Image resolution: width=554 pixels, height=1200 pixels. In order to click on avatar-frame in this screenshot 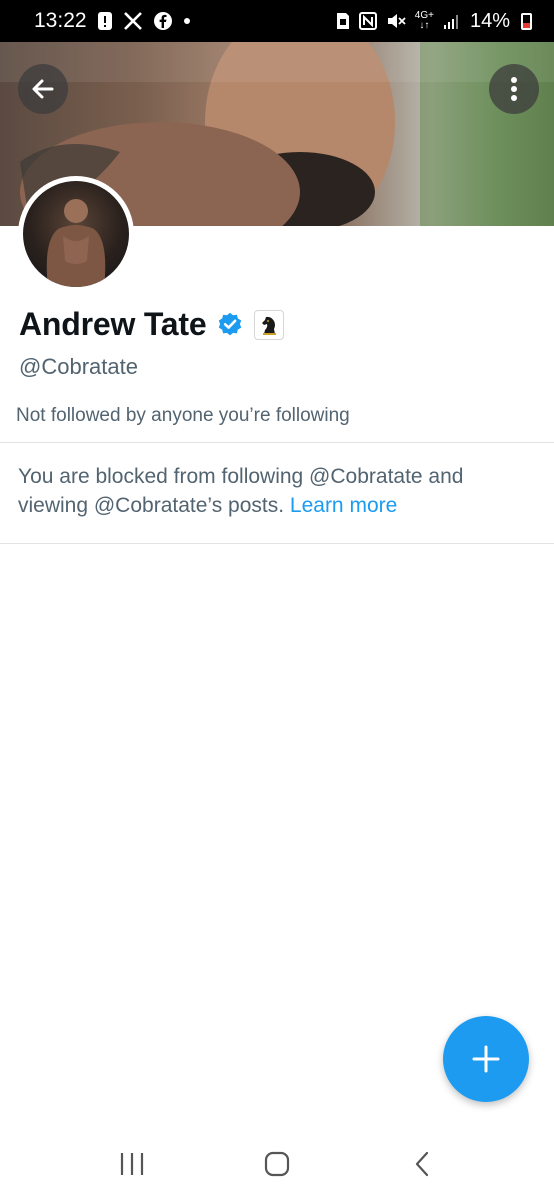, I will do `click(76, 234)`.